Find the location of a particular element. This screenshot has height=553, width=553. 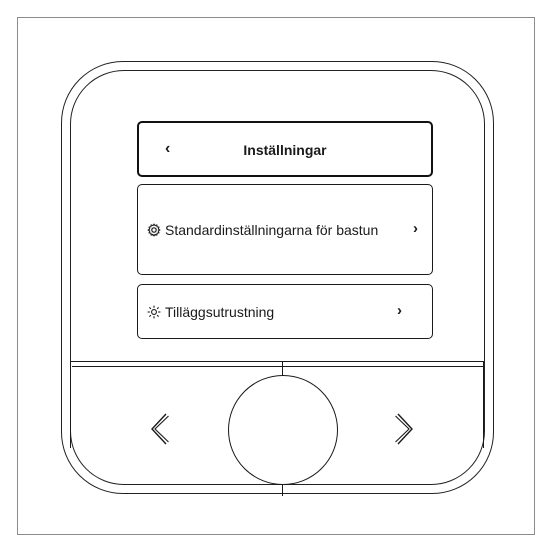

controls-edge-right is located at coordinates (484, 404).